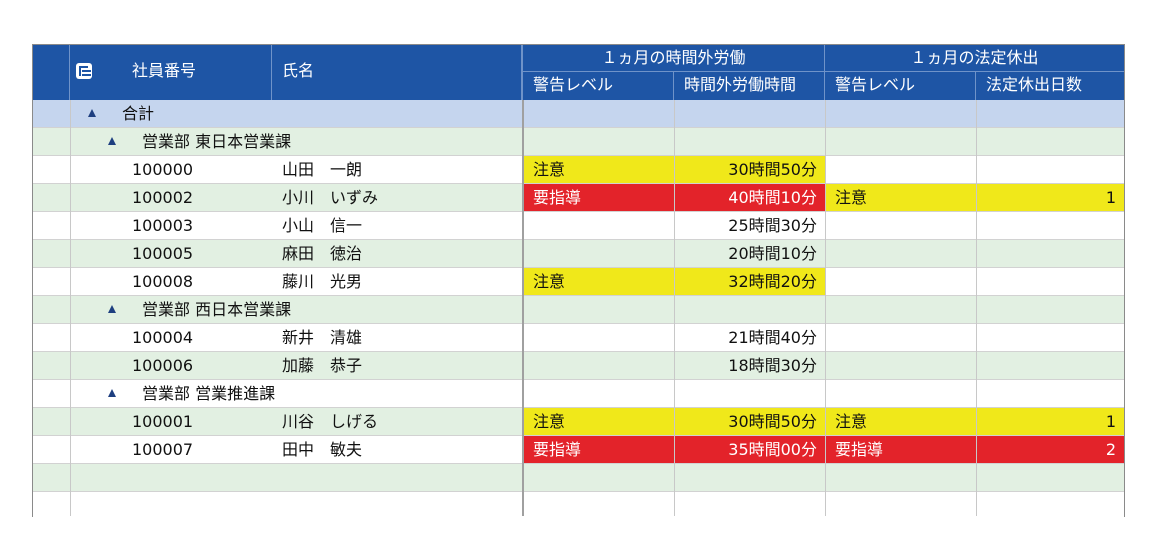  What do you see at coordinates (322, 281) in the screenshot?
I see `employee-name: 藤川 光男` at bounding box center [322, 281].